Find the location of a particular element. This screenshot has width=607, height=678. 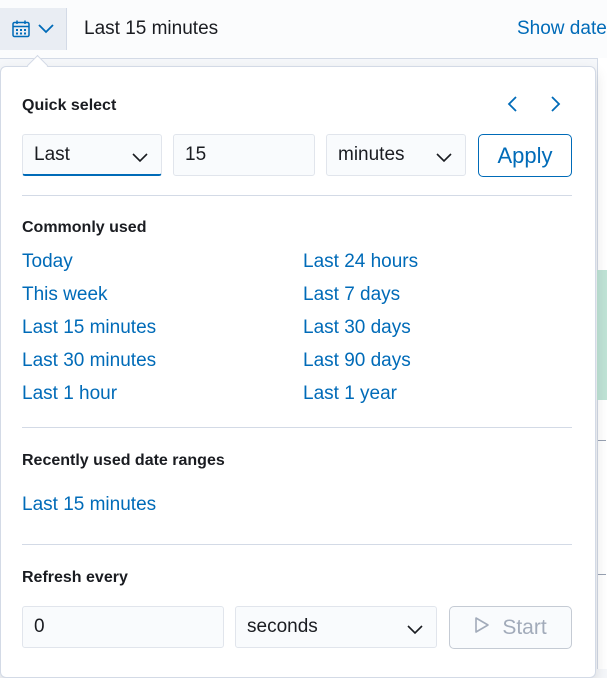

refresh-interval-value: 0 is located at coordinates (39, 626).